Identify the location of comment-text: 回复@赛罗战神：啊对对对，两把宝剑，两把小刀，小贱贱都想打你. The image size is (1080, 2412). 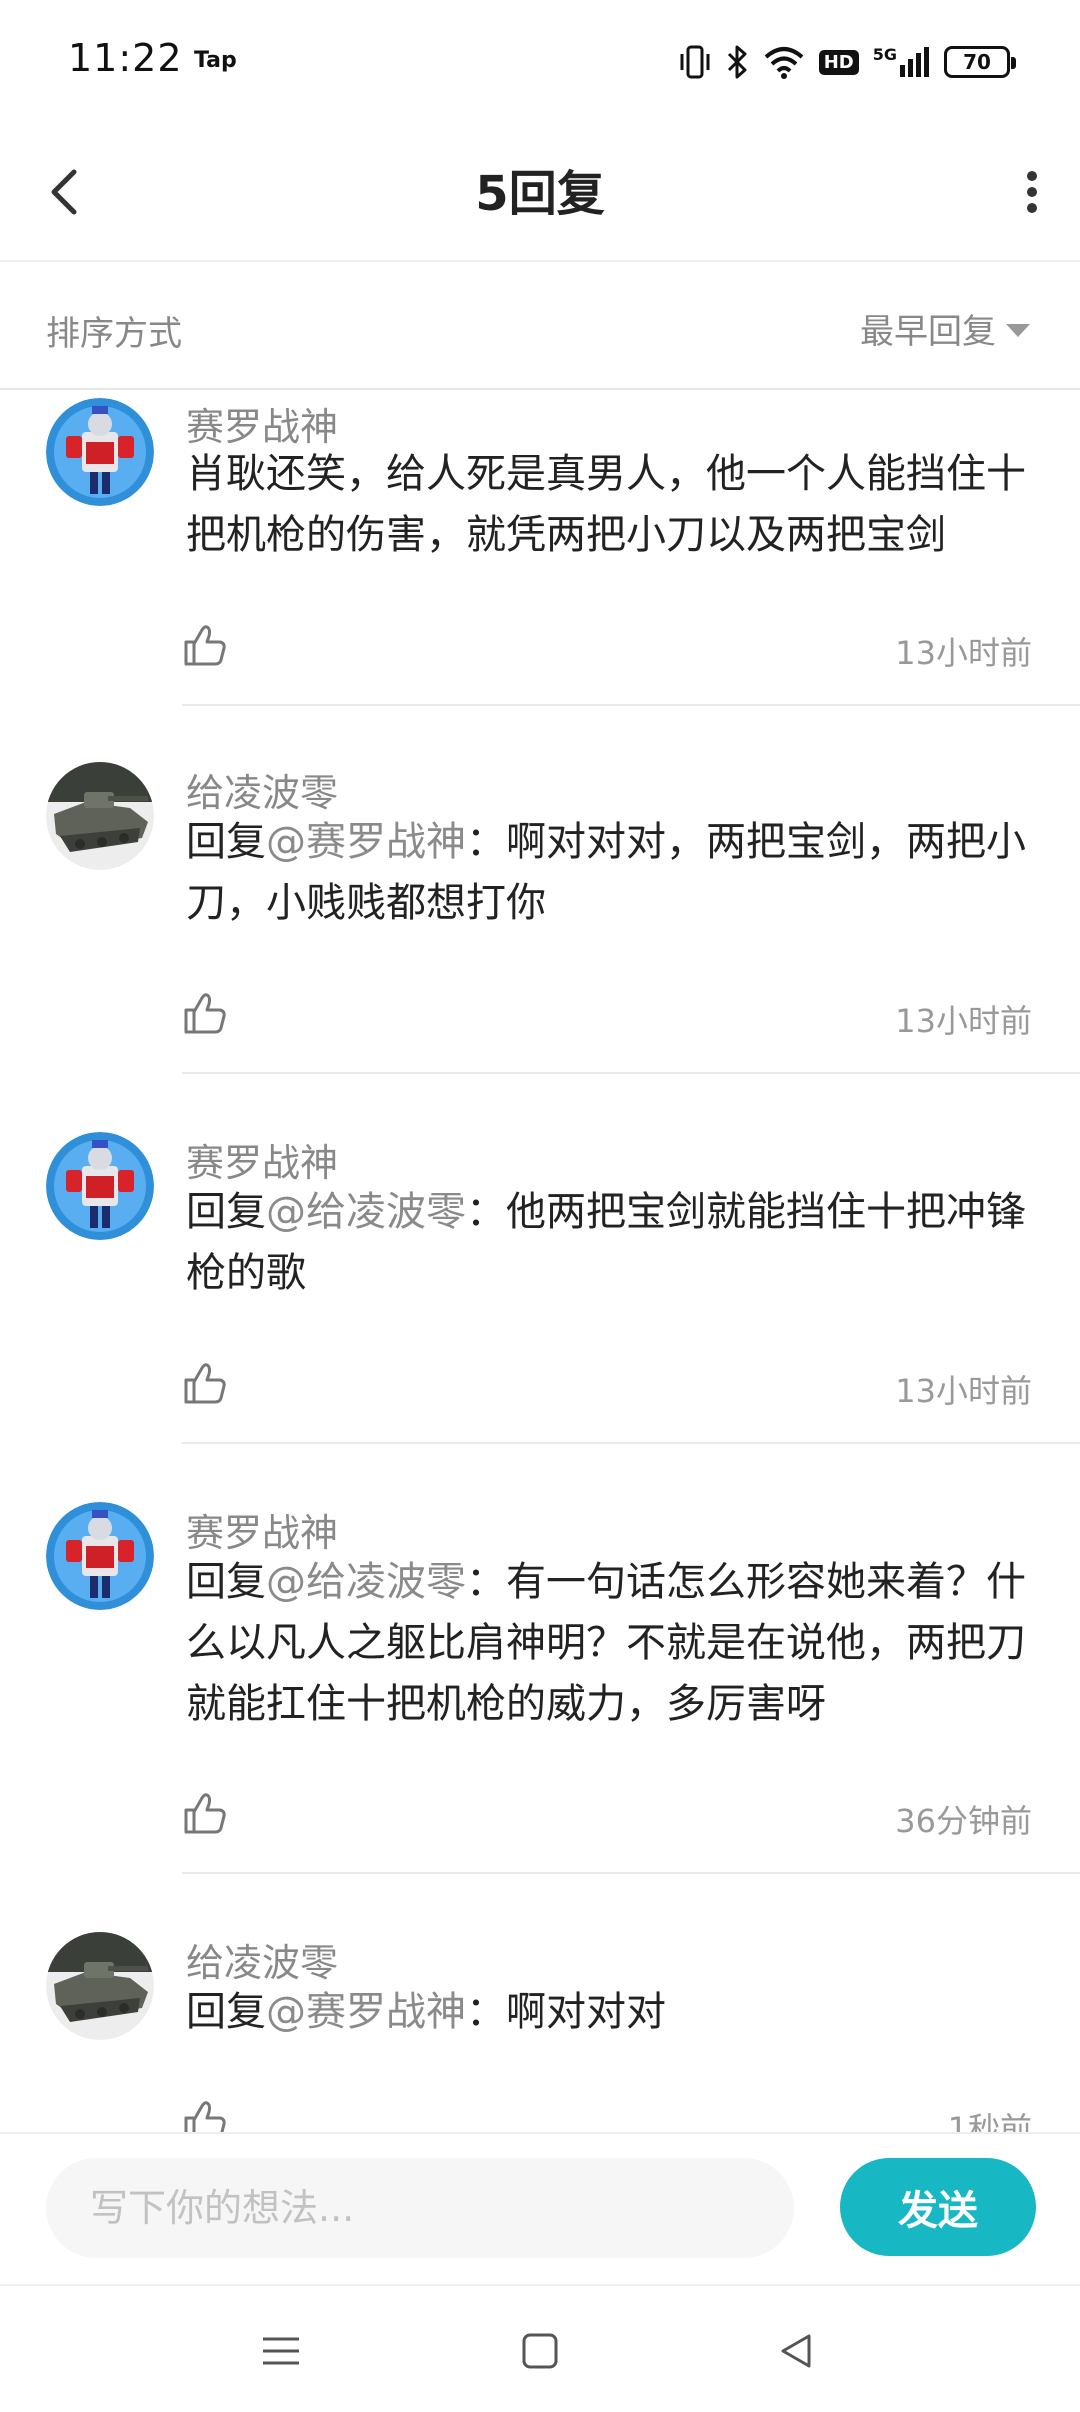
(611, 873).